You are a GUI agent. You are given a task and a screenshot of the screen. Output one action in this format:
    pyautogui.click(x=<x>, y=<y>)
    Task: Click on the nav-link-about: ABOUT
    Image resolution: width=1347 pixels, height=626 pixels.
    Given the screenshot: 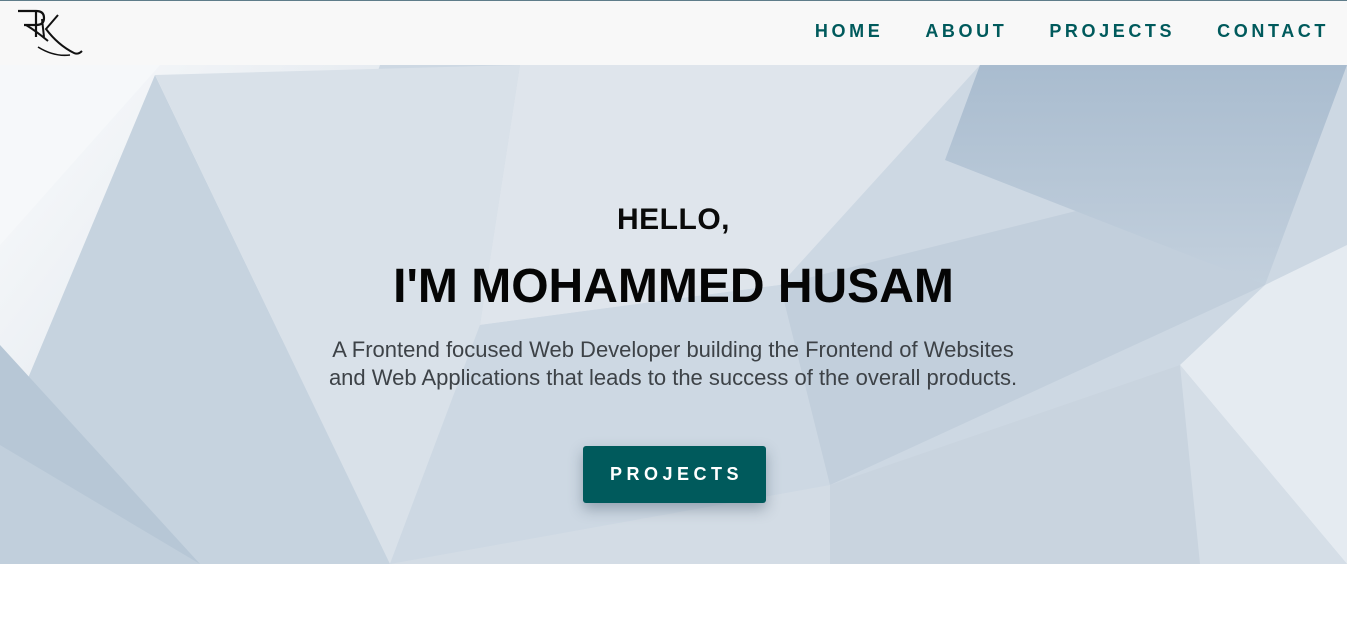 What is the action you would take?
    pyautogui.click(x=966, y=31)
    